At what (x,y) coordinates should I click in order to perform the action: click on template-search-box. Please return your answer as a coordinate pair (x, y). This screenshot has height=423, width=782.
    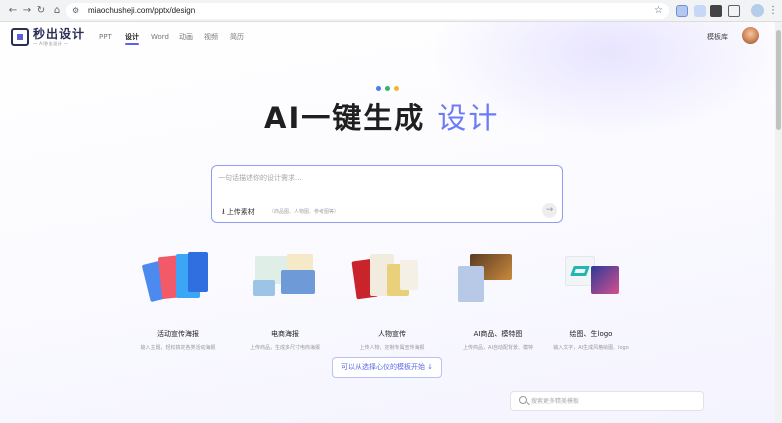
    Looking at the image, I should click on (607, 401).